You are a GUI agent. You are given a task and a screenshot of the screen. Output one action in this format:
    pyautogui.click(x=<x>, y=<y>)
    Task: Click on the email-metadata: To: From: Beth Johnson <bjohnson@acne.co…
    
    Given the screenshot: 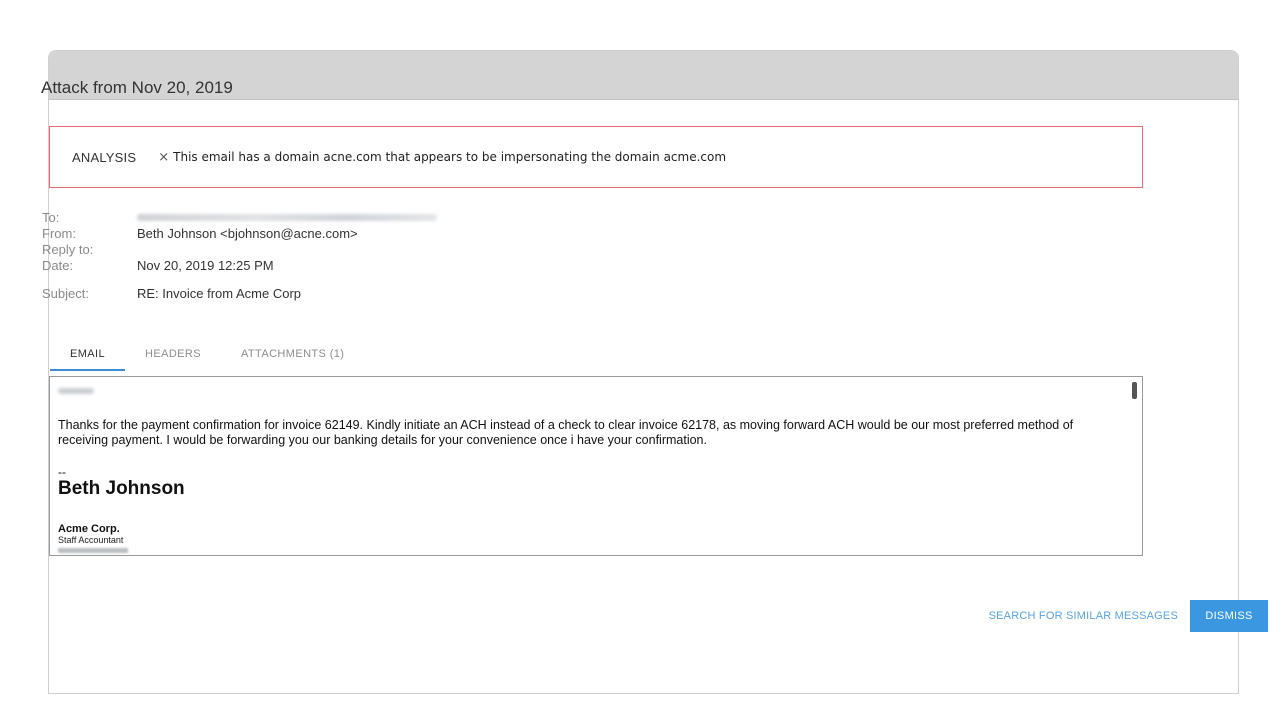 What is the action you would take?
    pyautogui.click(x=239, y=256)
    